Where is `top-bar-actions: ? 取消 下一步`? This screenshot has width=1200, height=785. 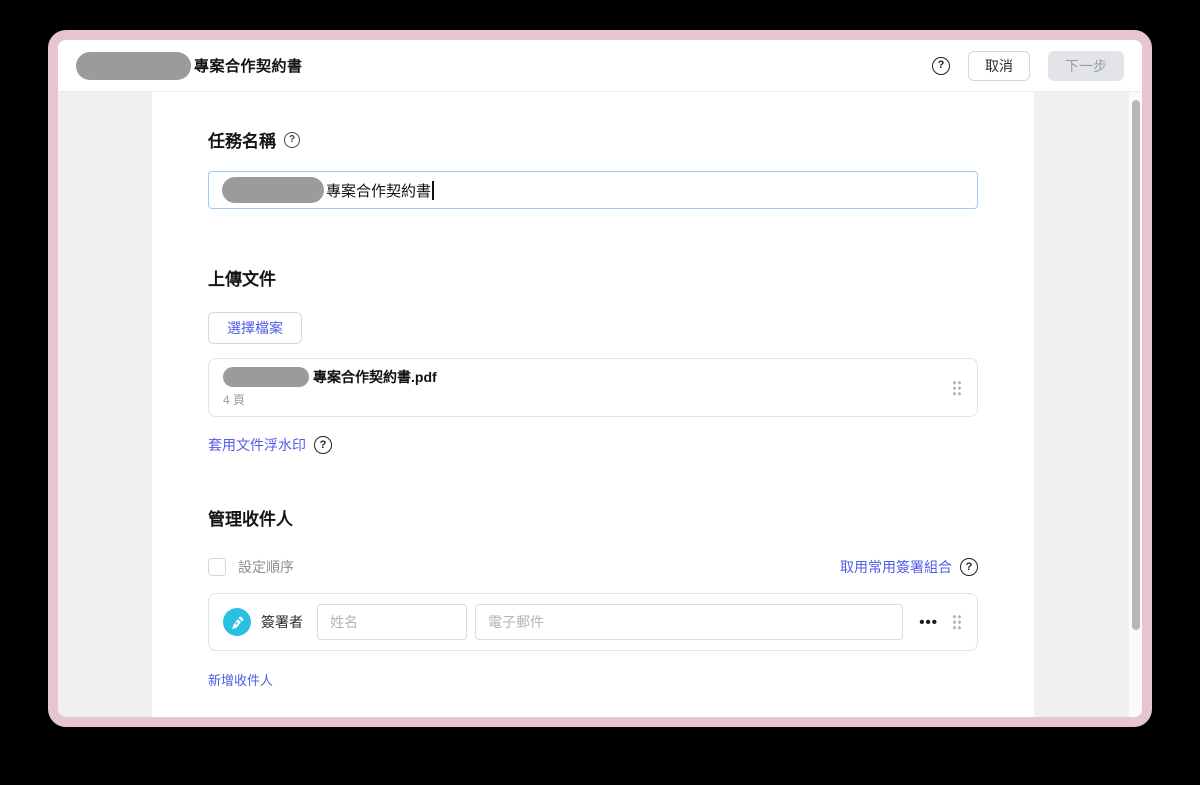
top-bar-actions: ? 取消 下一步 is located at coordinates (1028, 65).